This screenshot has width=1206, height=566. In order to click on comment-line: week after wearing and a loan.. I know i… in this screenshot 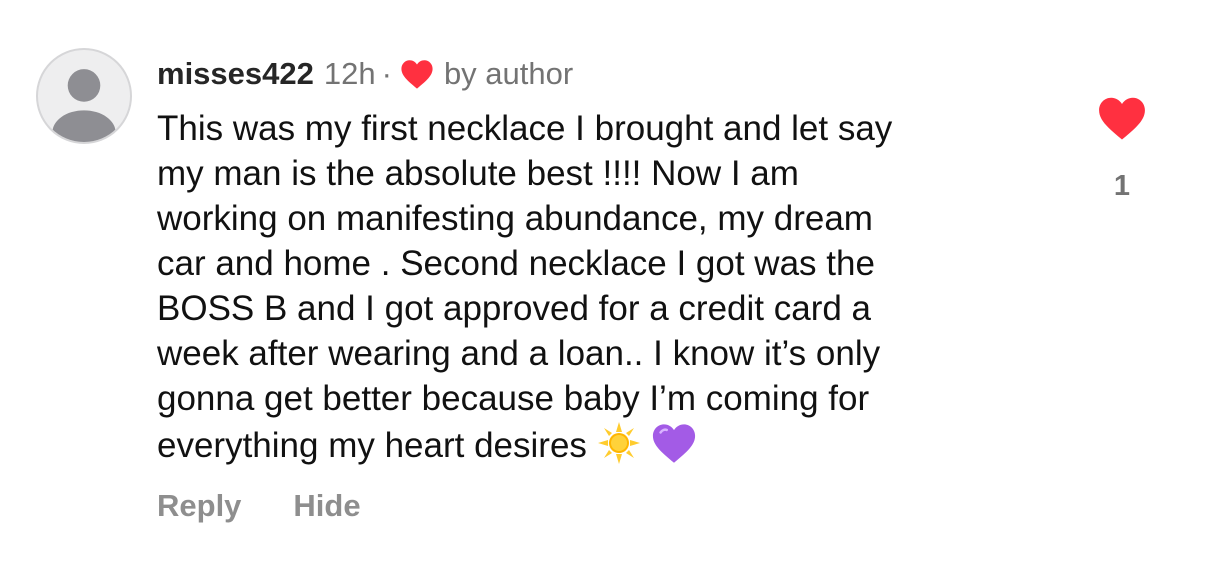, I will do `click(519, 353)`.